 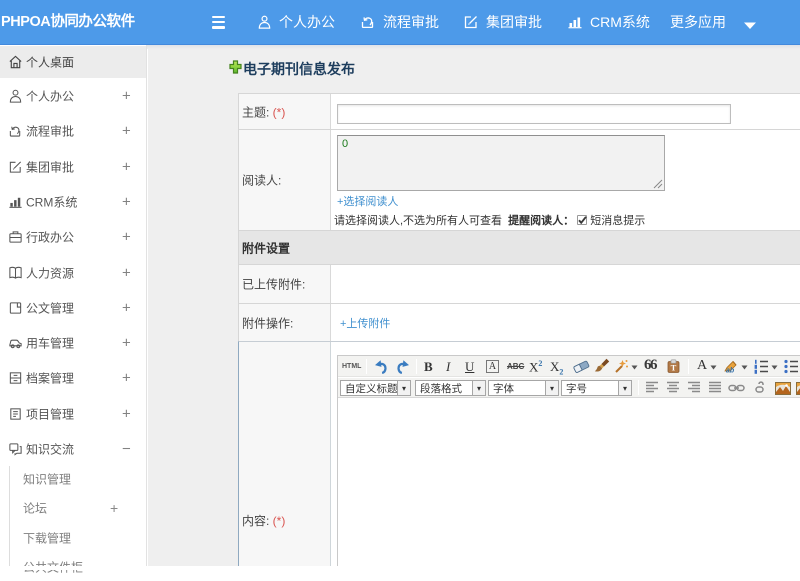 What do you see at coordinates (730, 371) in the screenshot?
I see `svg-text: ab` at bounding box center [730, 371].